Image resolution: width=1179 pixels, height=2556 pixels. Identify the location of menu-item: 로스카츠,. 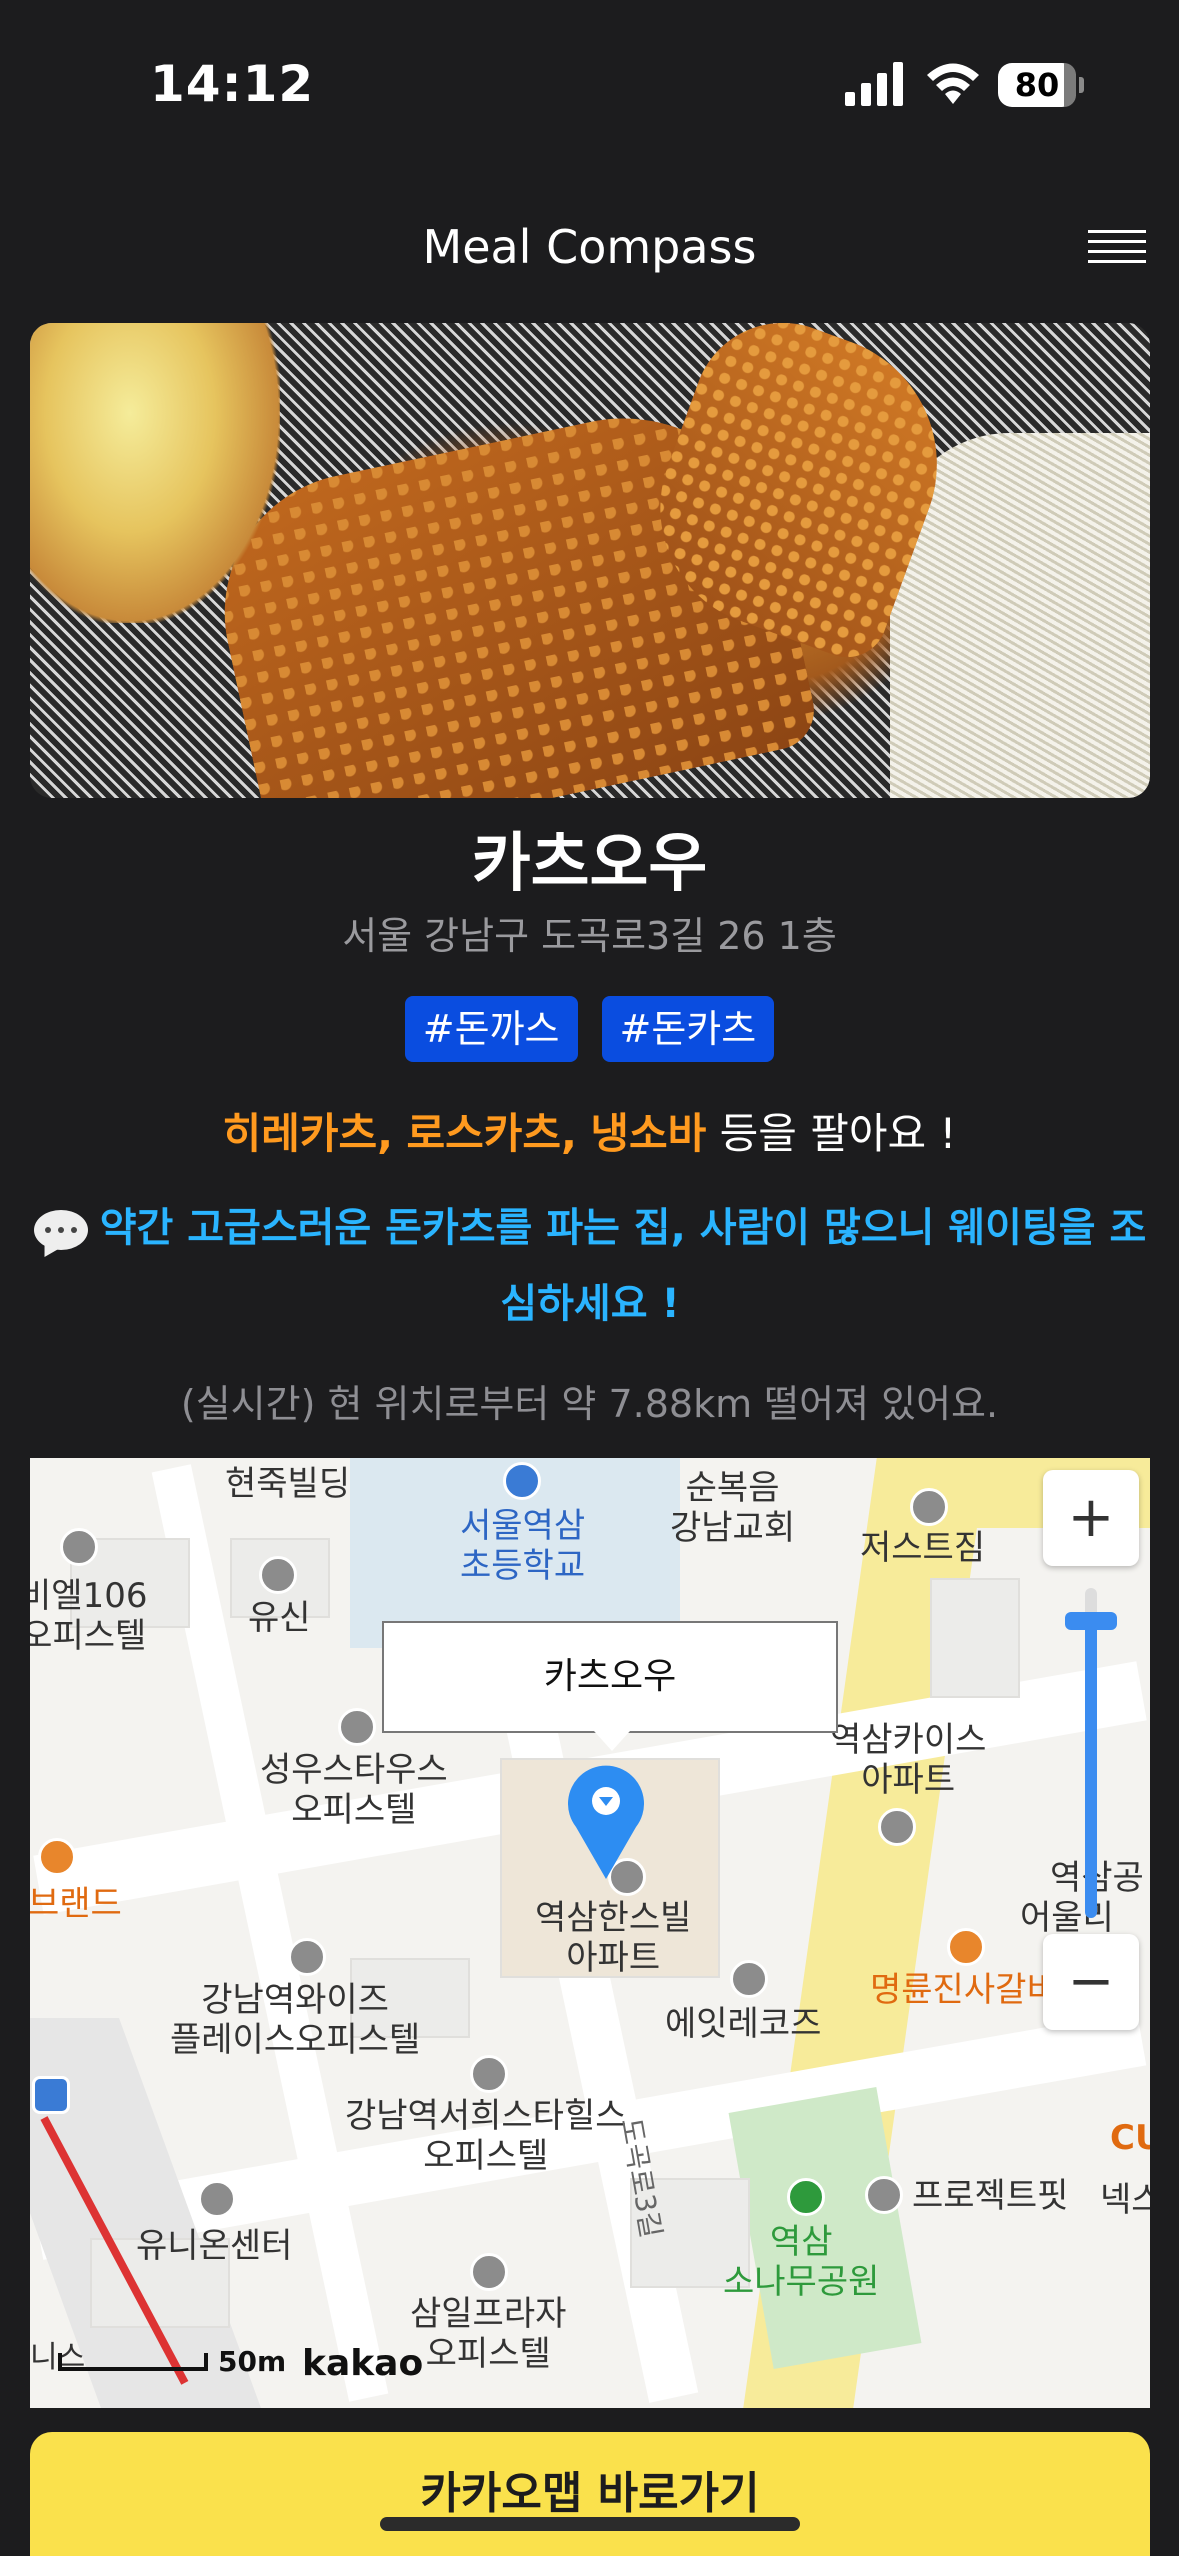
(491, 1133).